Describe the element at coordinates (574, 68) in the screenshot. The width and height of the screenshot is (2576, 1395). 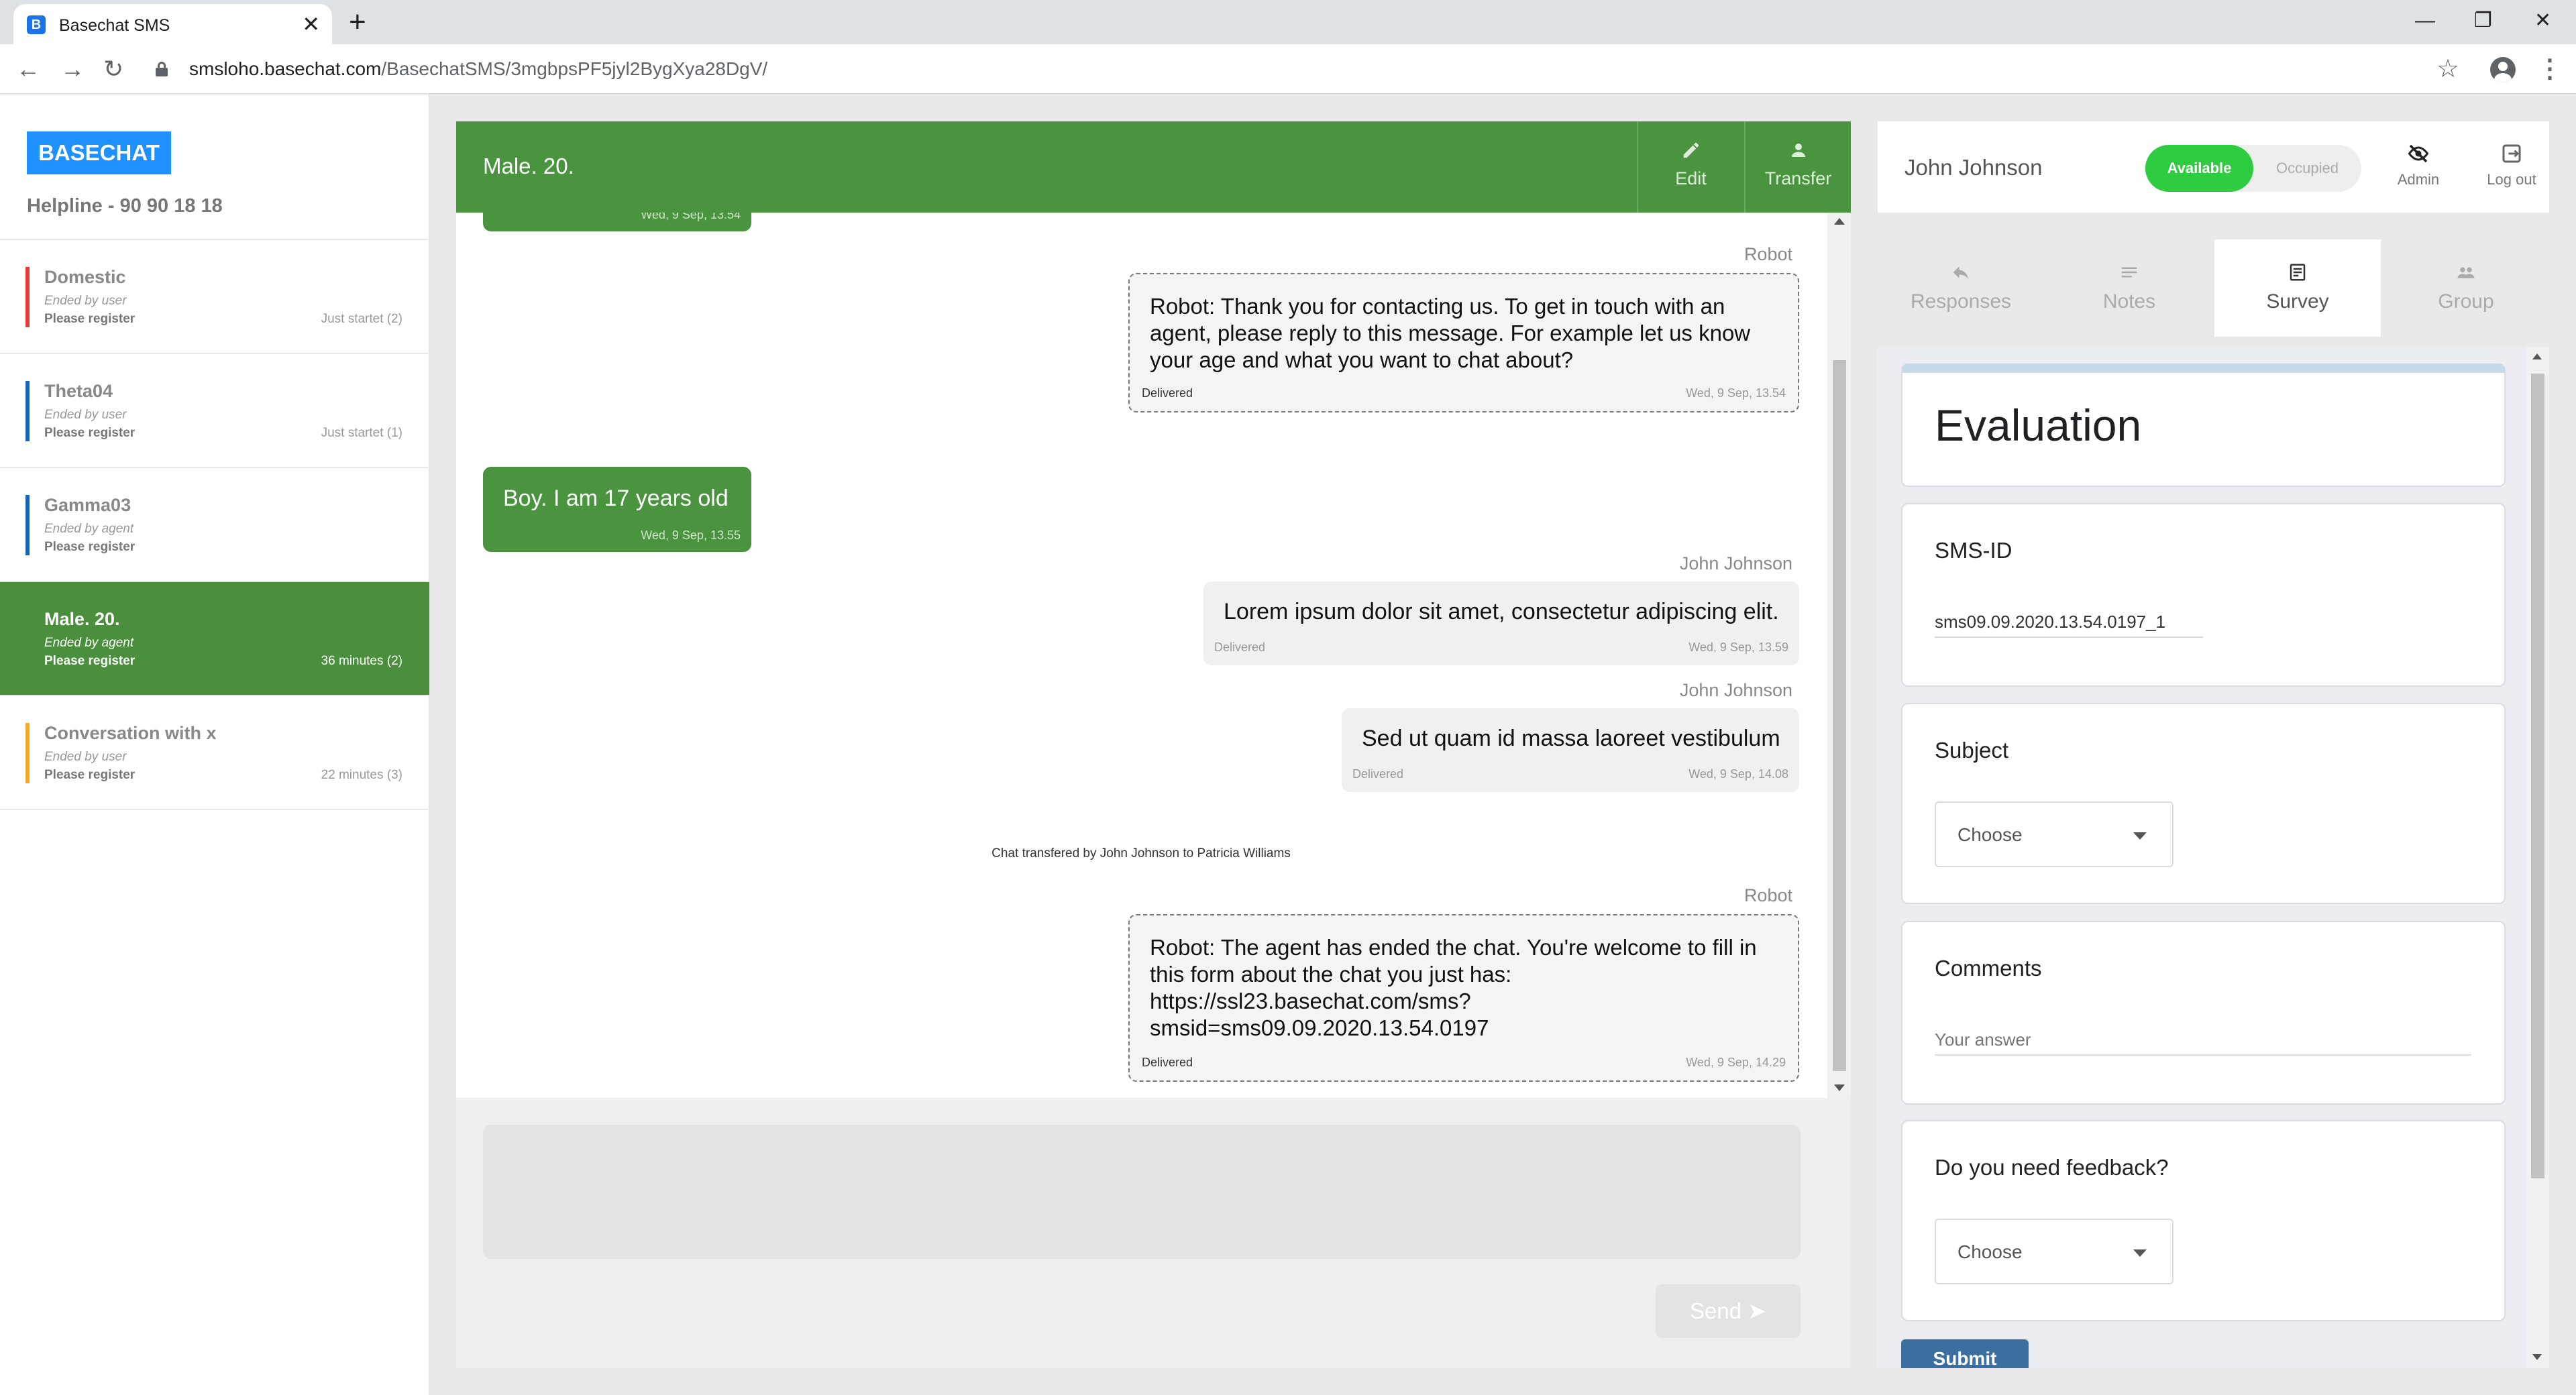
I see `url-path: /BasechatSMS/3mgbpsPF5jyl2BygXya28DgV/` at that location.